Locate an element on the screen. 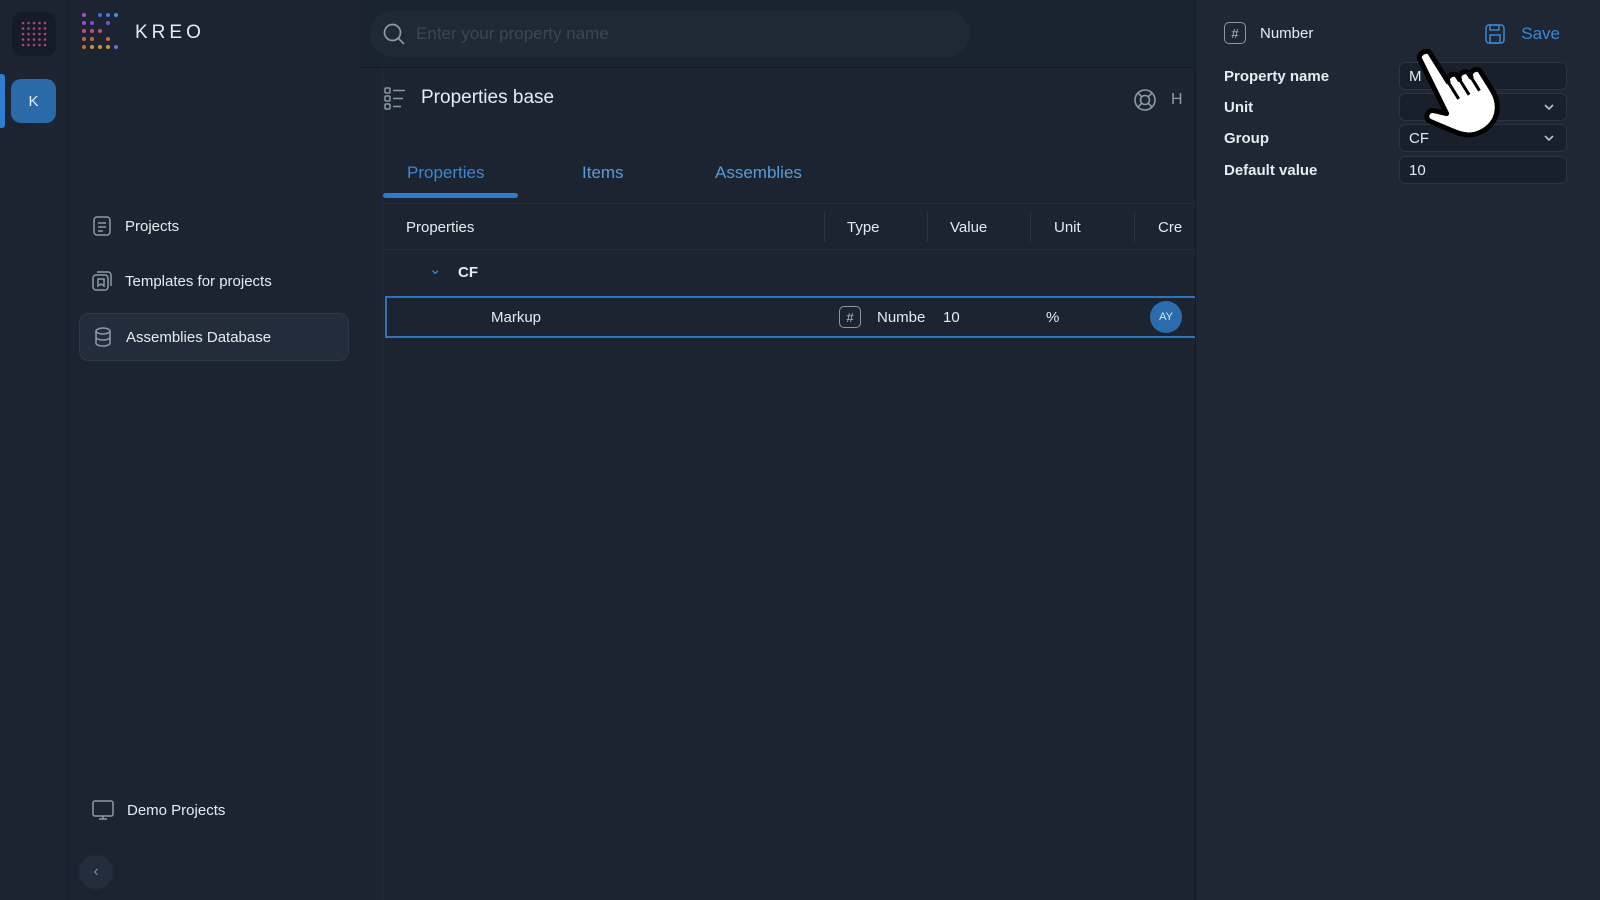 Image resolution: width=1600 pixels, height=900 pixels. avatar: AY is located at coordinates (1166, 317).